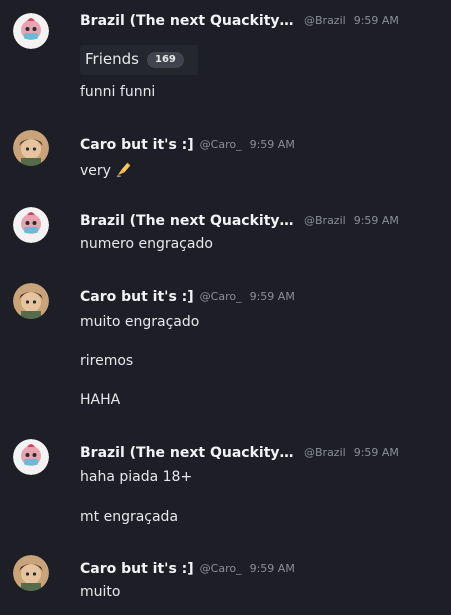 Image resolution: width=451 pixels, height=615 pixels. I want to click on friends-count-badge: 169, so click(165, 60).